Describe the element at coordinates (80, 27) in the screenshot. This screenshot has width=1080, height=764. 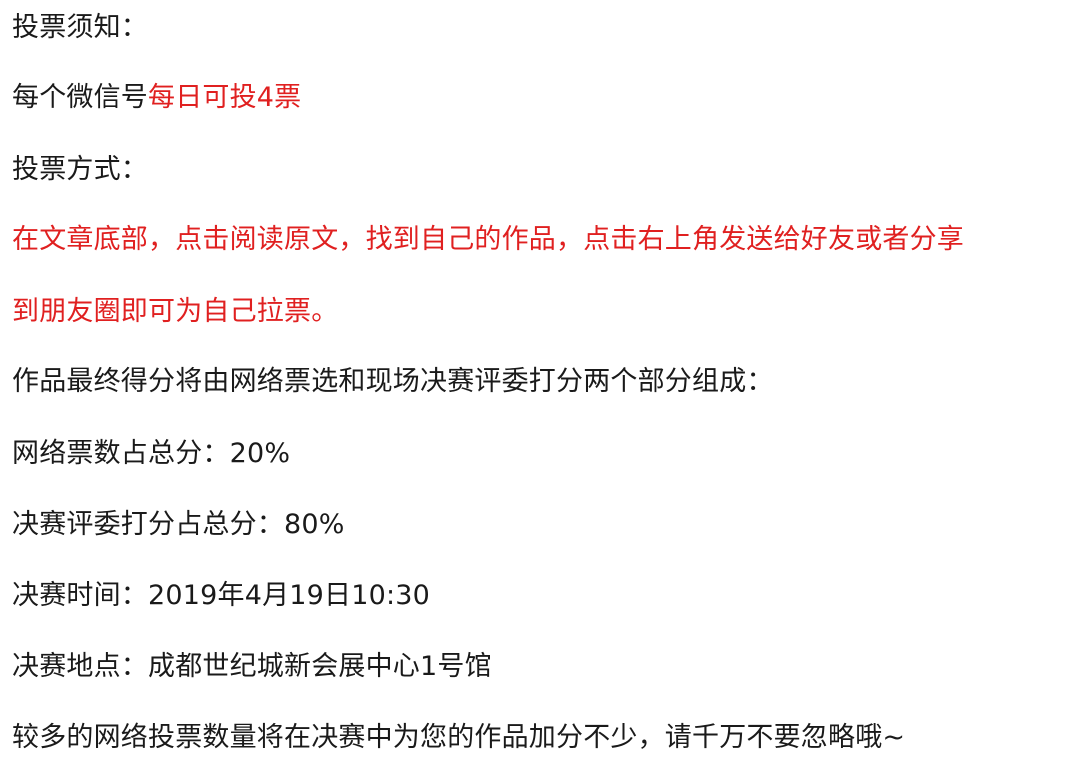
I see `notice-title: 投票须知：` at that location.